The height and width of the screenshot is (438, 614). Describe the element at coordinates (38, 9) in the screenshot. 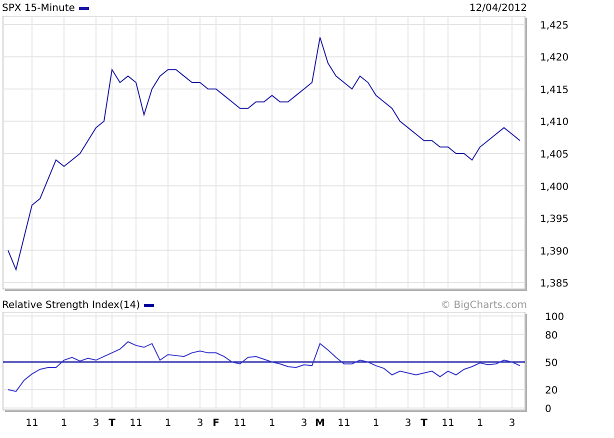

I see `chart-title: SPX 15-Minute` at that location.